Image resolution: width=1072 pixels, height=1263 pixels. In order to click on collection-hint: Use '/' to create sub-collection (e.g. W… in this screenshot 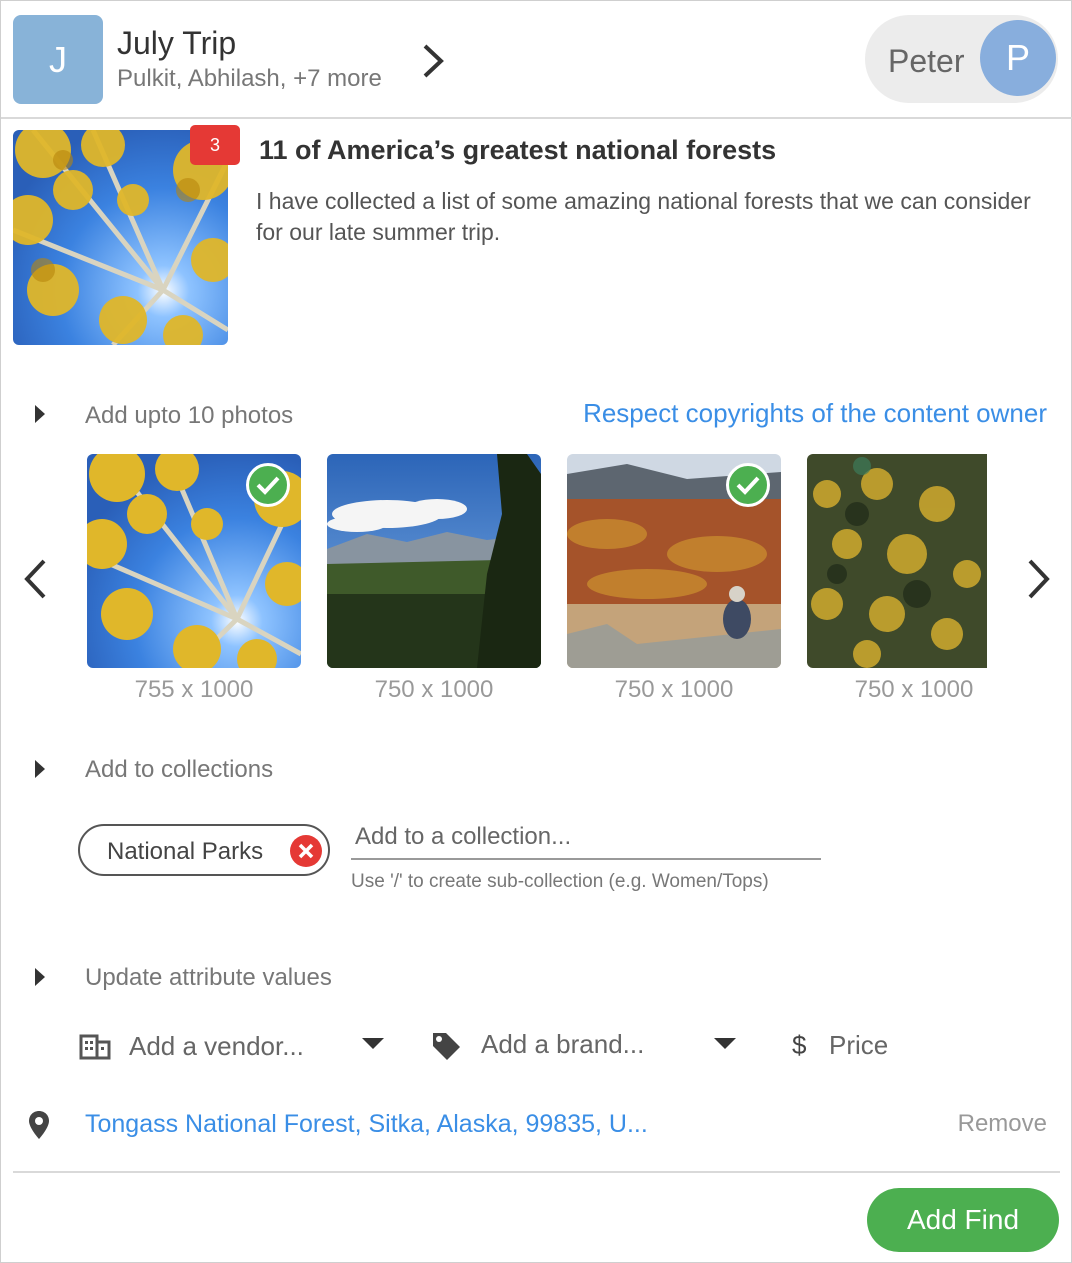, I will do `click(560, 881)`.